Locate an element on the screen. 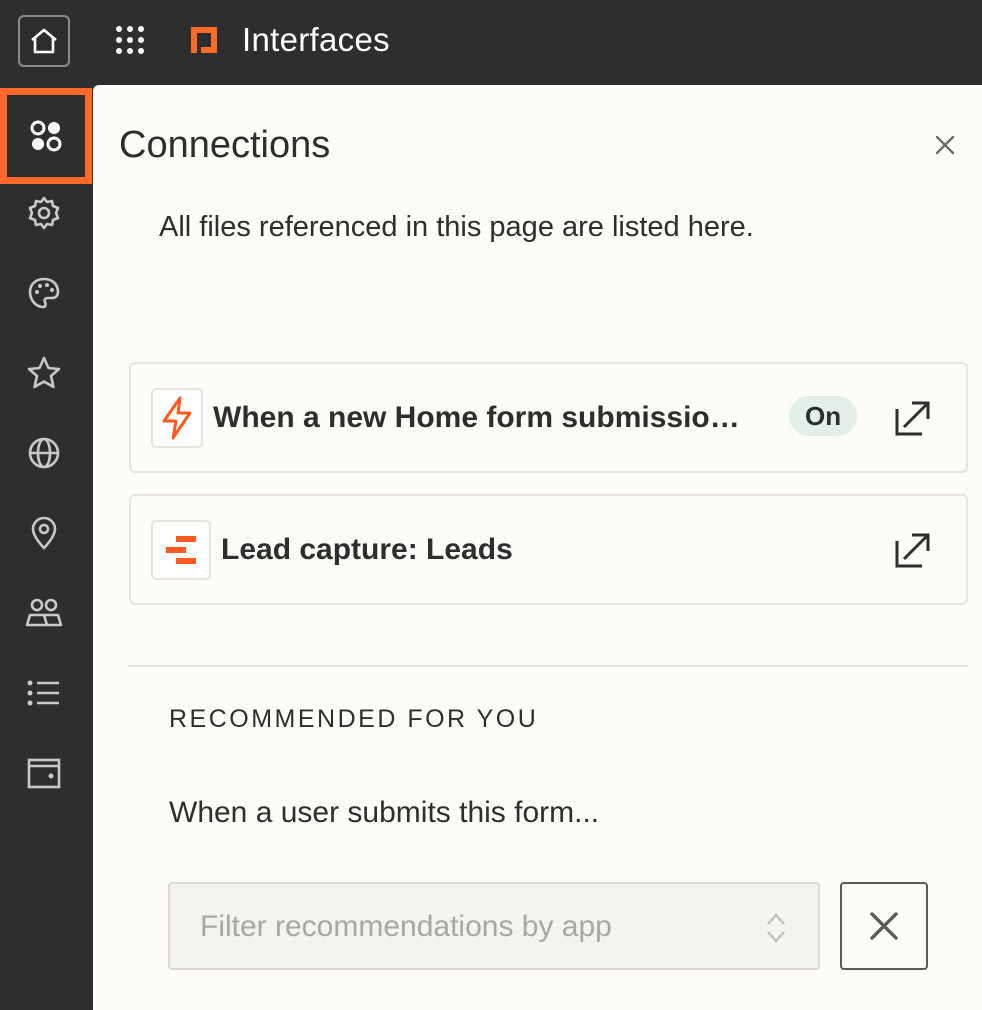  grid-icon is located at coordinates (130, 40).